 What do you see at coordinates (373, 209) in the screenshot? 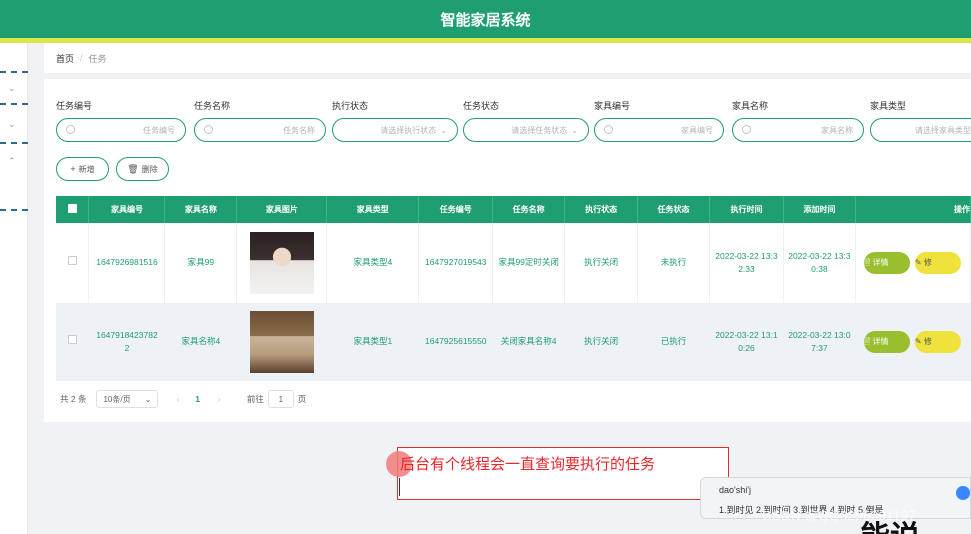
I see `column-header: 家具类型` at bounding box center [373, 209].